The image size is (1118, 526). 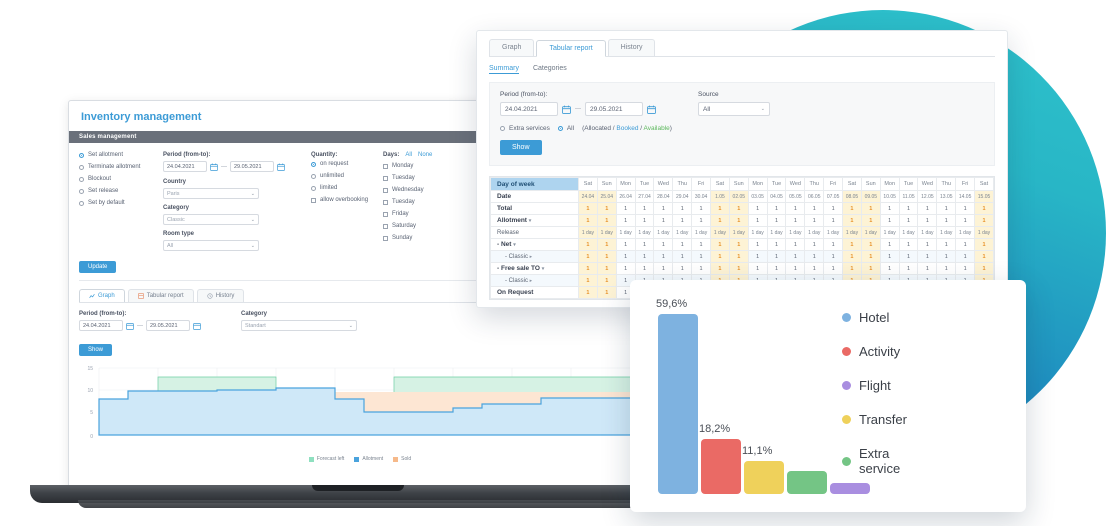 I want to click on checkbox-day-wednesday: Wednesday, so click(x=426, y=190).